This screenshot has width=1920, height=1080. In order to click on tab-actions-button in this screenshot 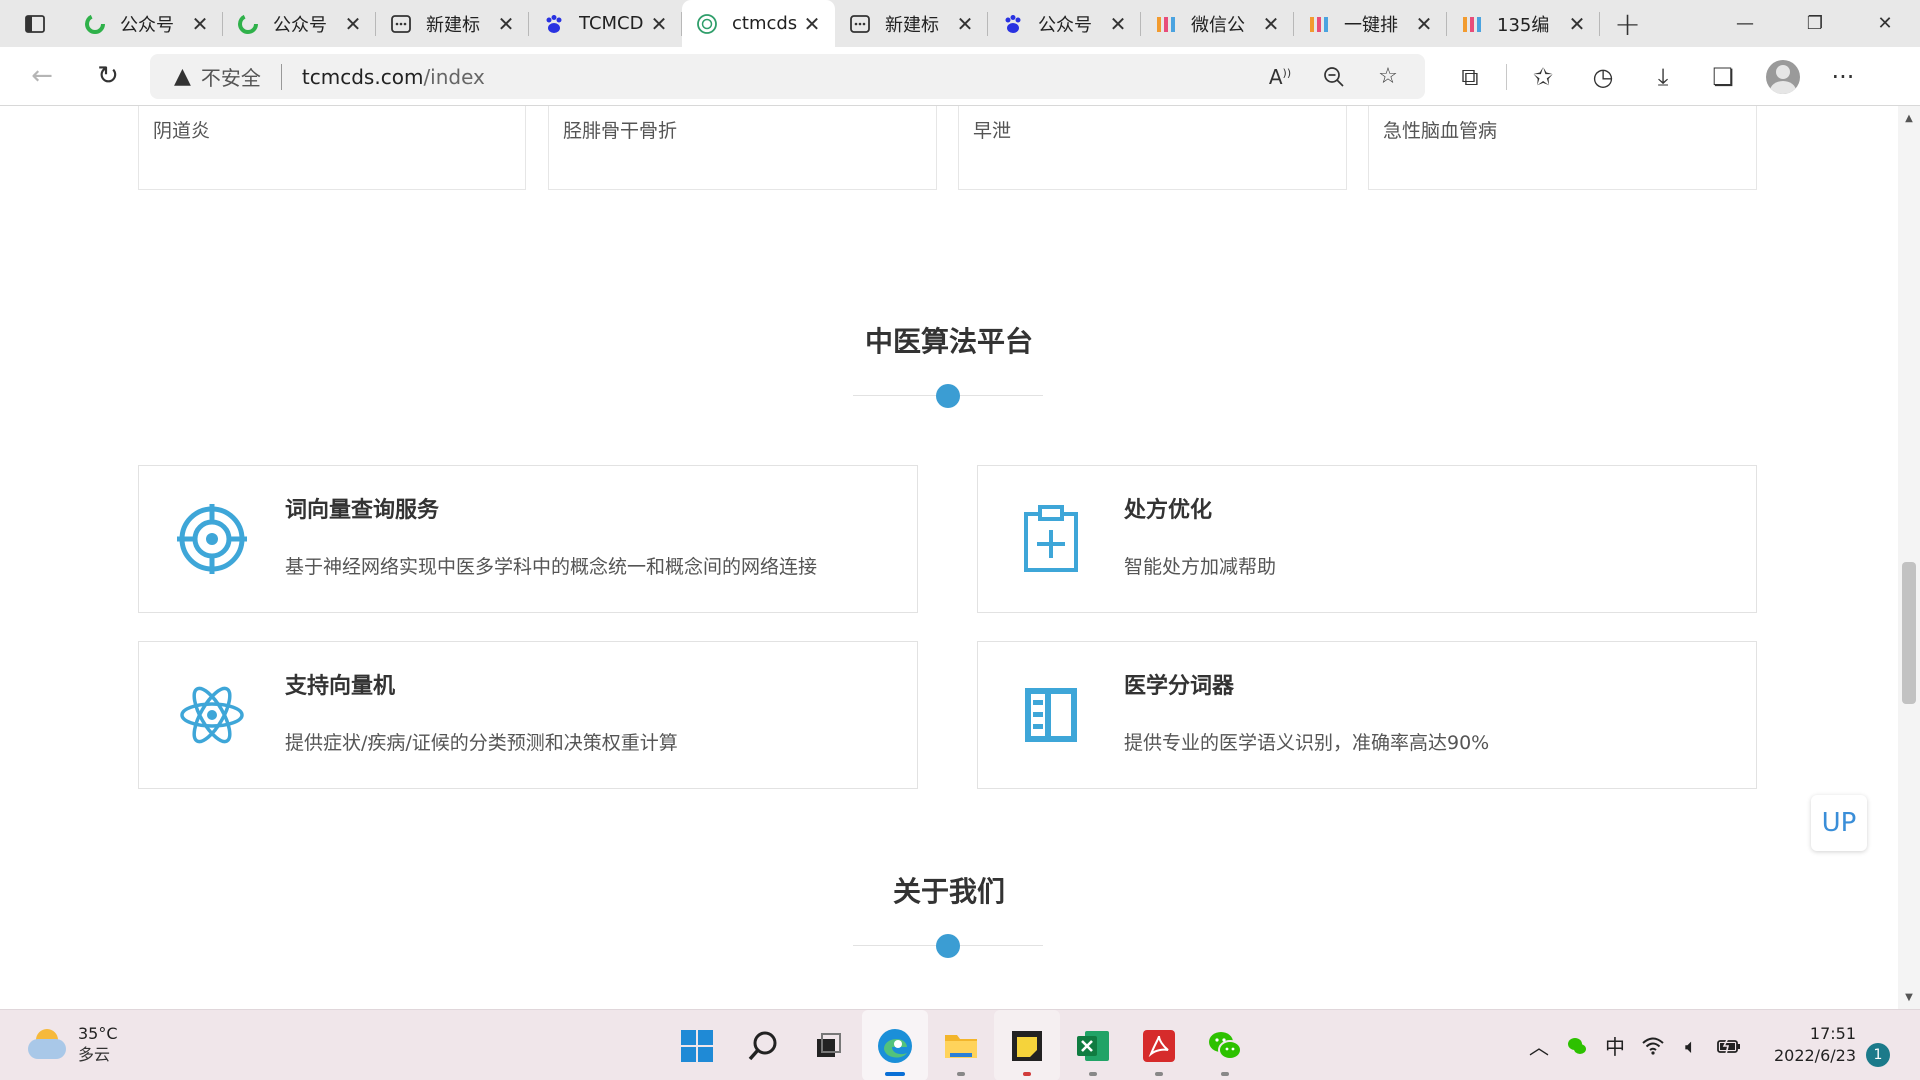, I will do `click(35, 23)`.